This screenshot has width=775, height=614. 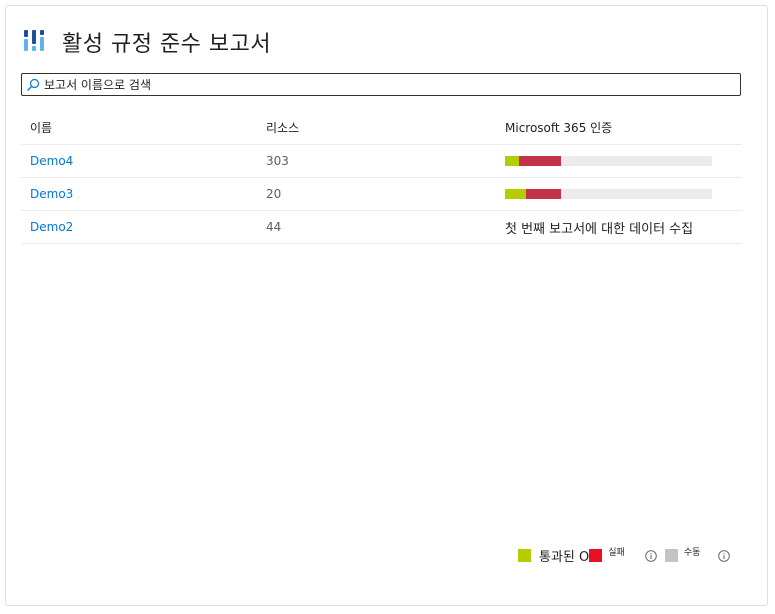 I want to click on table-row: Demo4 303, so click(x=381, y=161).